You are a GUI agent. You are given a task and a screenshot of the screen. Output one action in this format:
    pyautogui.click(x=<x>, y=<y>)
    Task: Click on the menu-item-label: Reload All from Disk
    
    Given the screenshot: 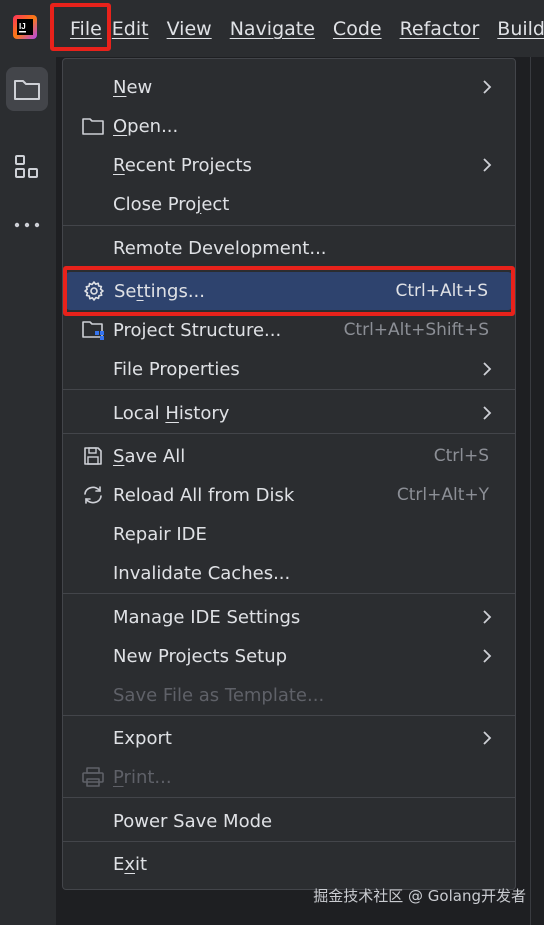 What is the action you would take?
    pyautogui.click(x=204, y=495)
    